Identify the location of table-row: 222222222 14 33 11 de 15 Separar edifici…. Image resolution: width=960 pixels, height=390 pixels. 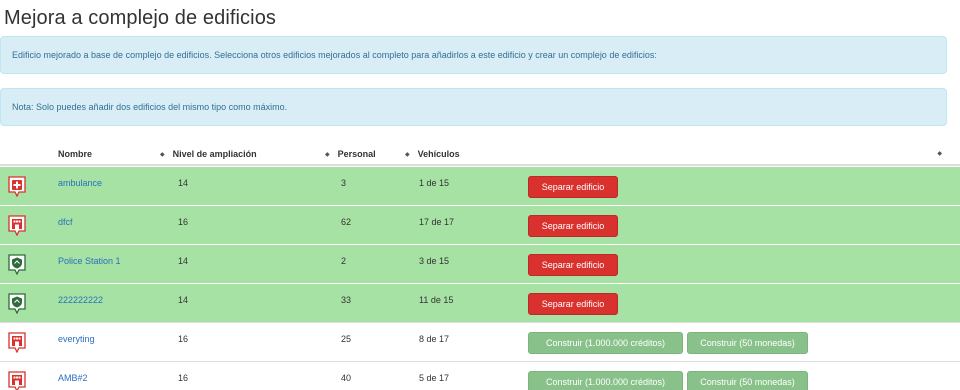
(480, 302).